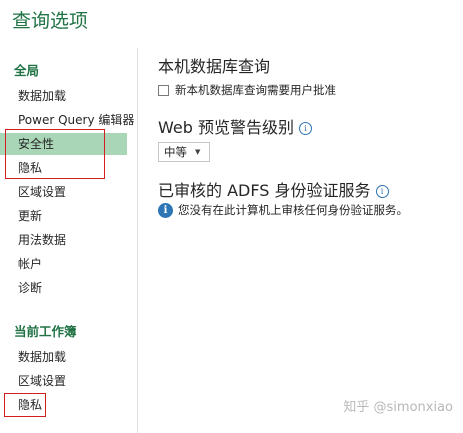 The image size is (463, 433). I want to click on section-native-query-heading: 本机数据库查询, so click(214, 66).